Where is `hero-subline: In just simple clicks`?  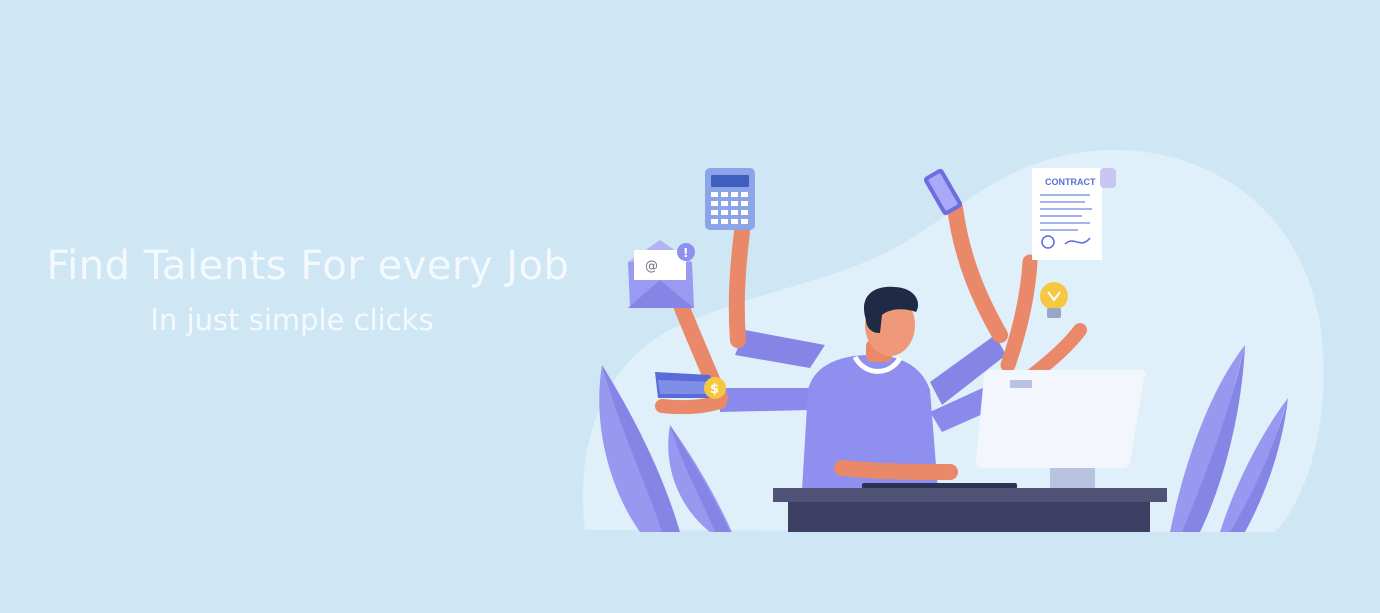
hero-subline: In just simple clicks is located at coordinates (292, 320).